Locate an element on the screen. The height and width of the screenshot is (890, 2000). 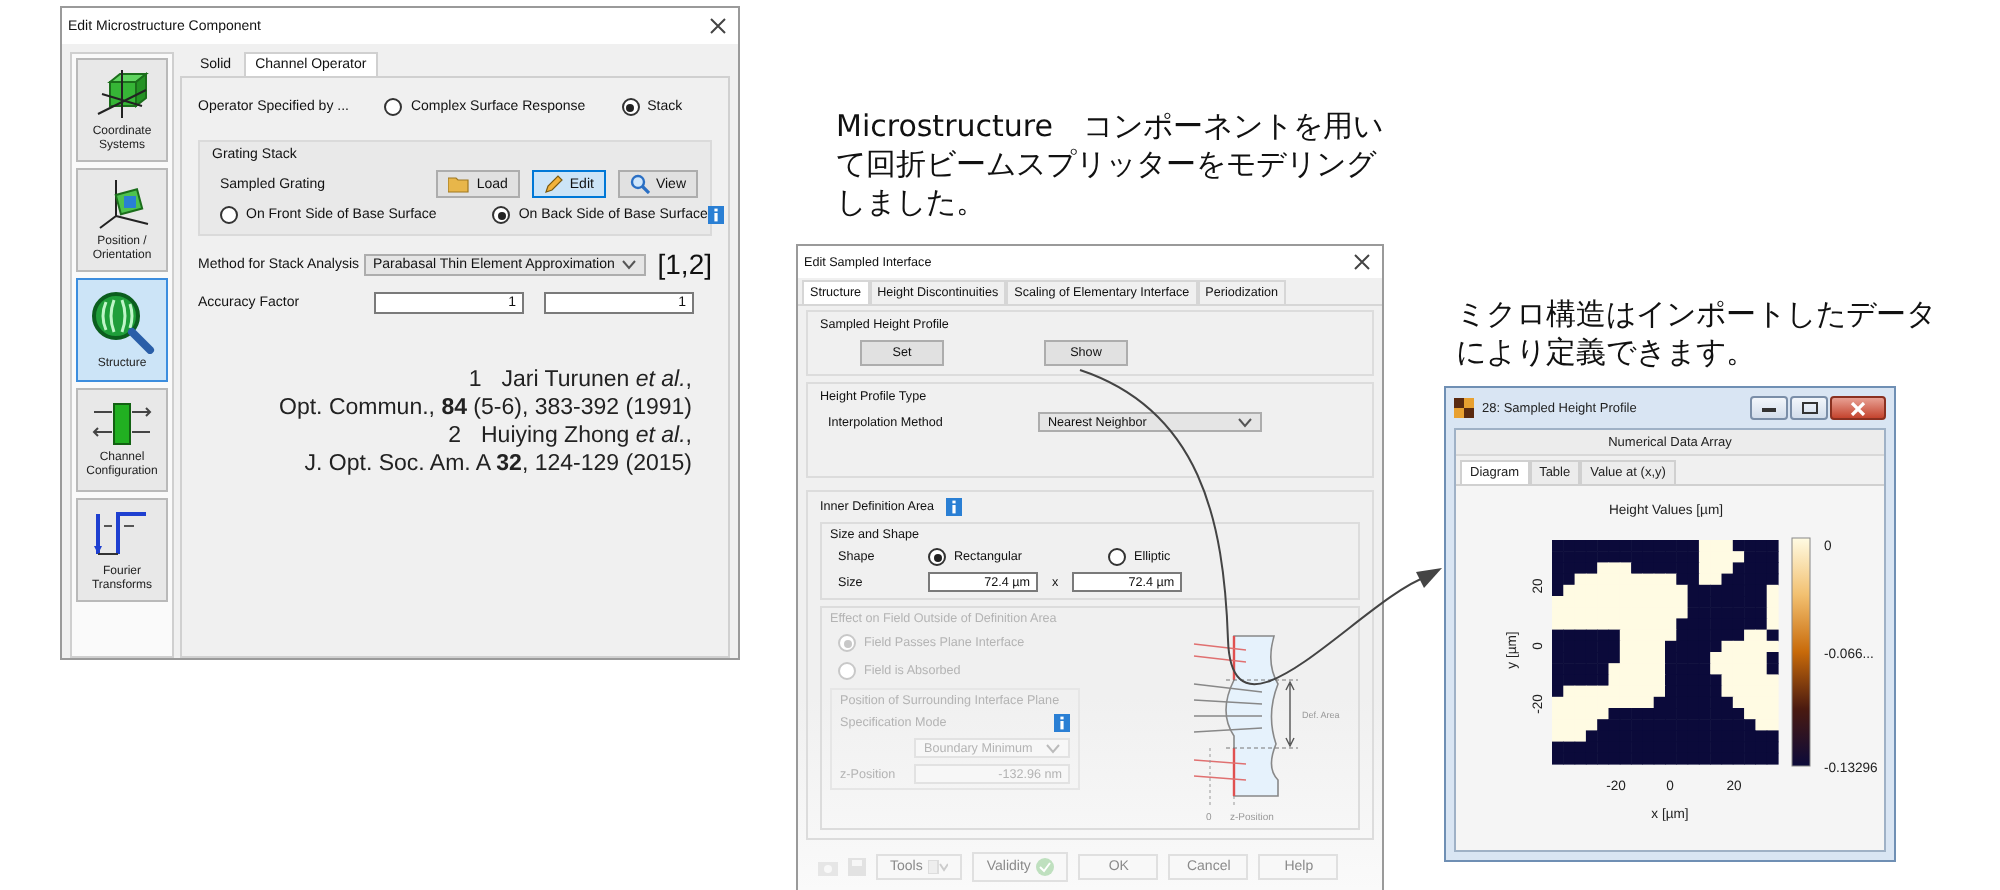
reference-source: Opt. Commun., 84 (5-6), 383-392 (1991) is located at coordinates (485, 408).